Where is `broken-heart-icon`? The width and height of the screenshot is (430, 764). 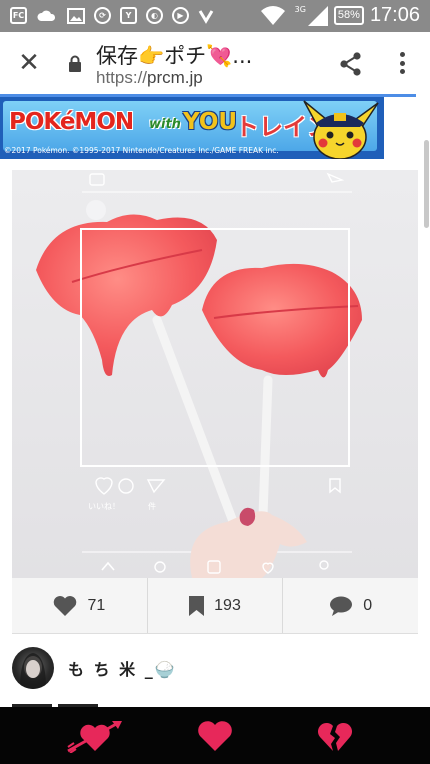
broken-heart-icon is located at coordinates (335, 737).